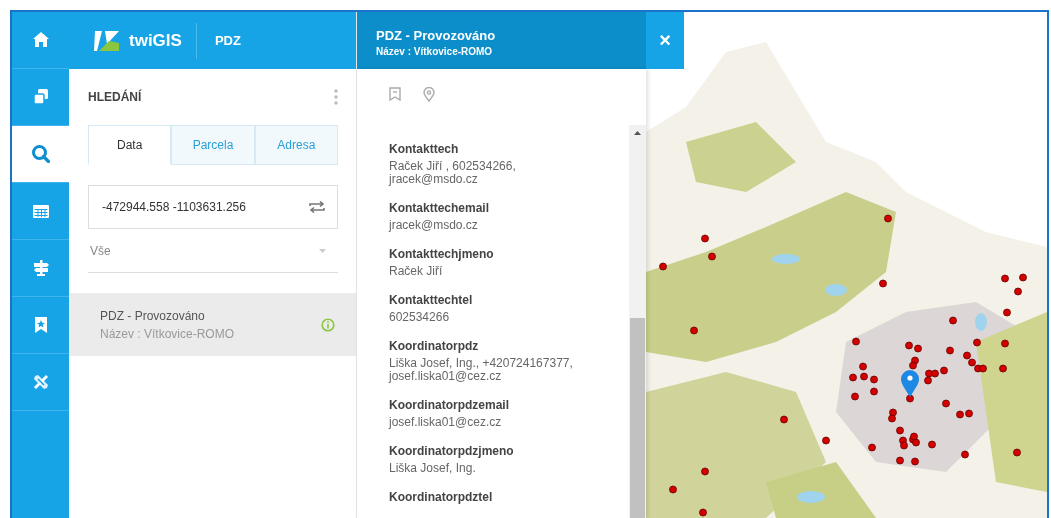 This screenshot has width=1051, height=518. What do you see at coordinates (431, 300) in the screenshot?
I see `field-label: Kontakttechtel` at bounding box center [431, 300].